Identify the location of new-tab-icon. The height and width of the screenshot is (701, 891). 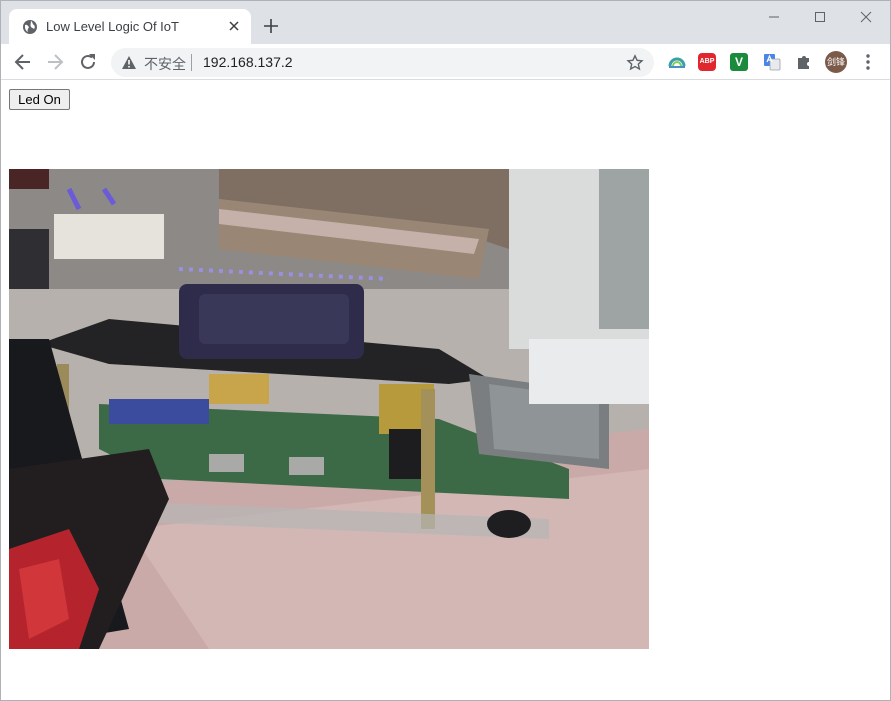
(271, 26).